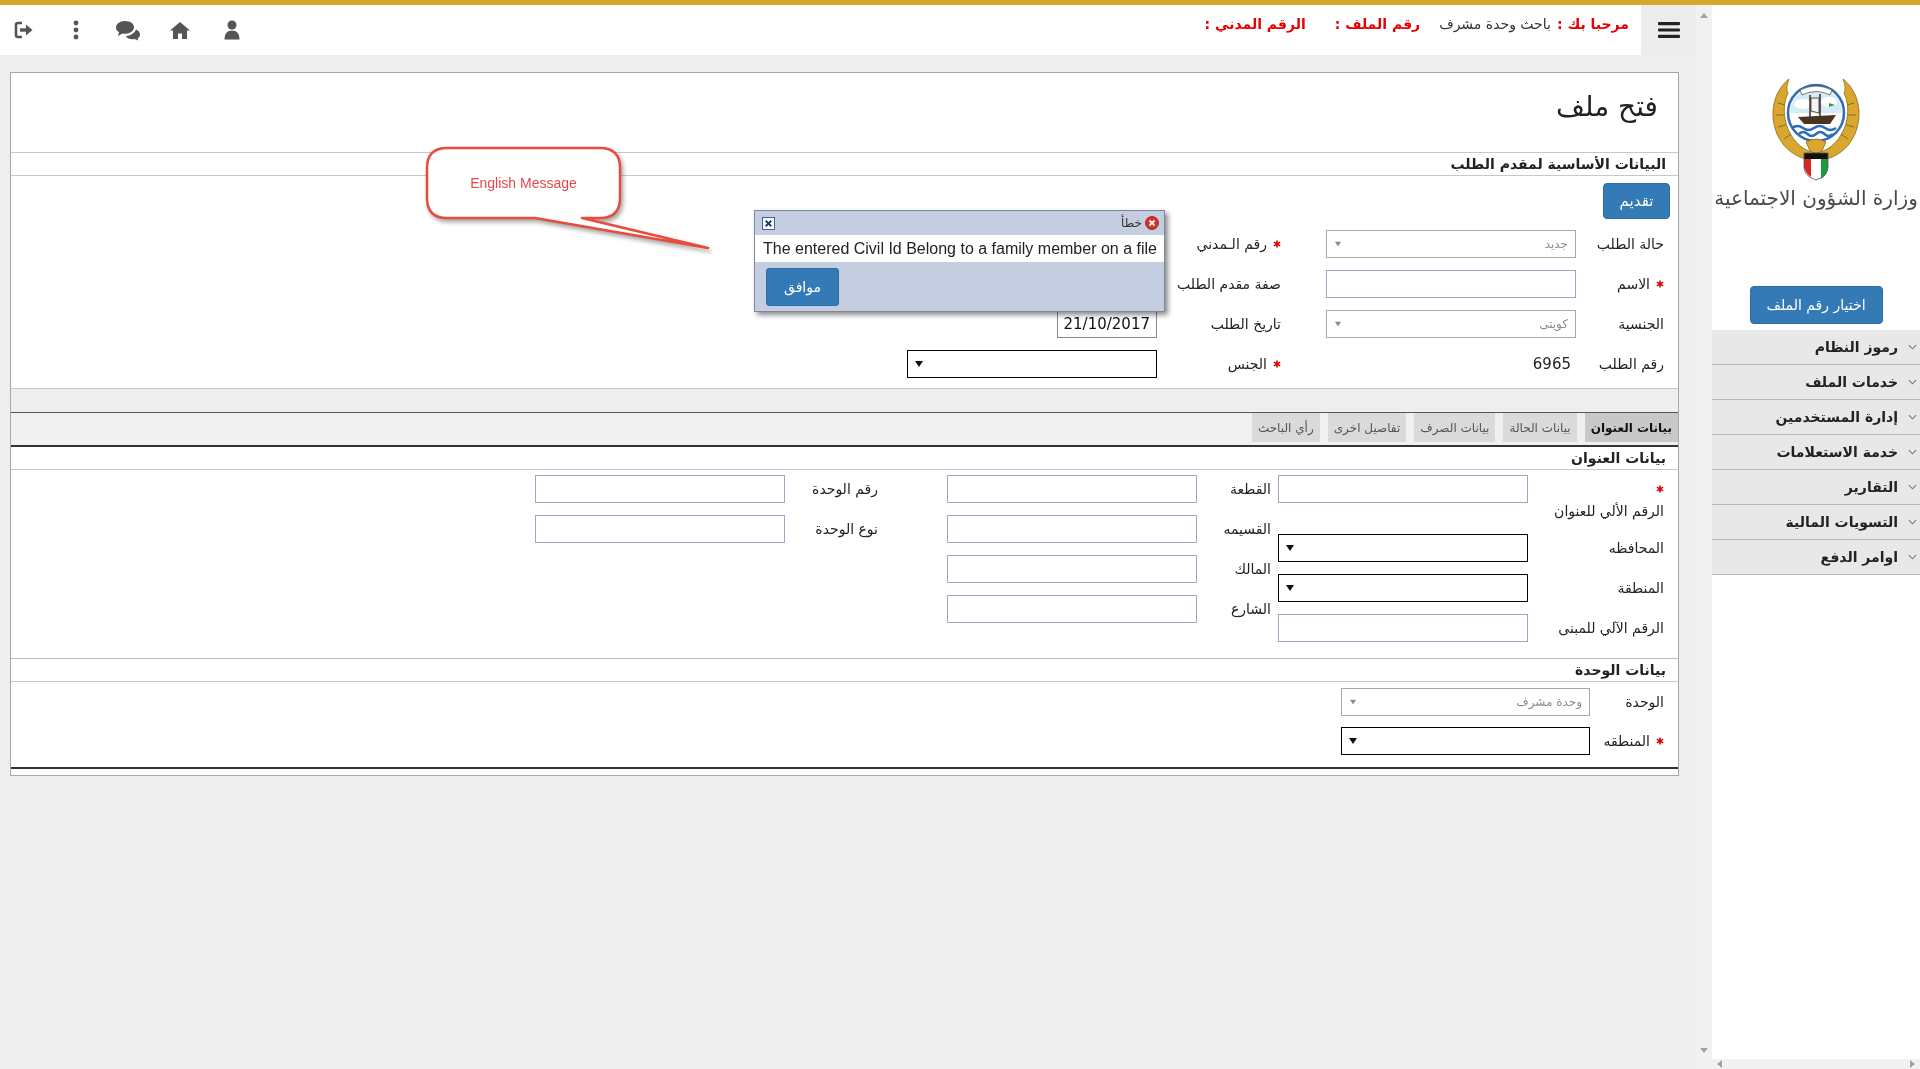 This screenshot has width=1920, height=1069. I want to click on ok-button: موافق, so click(802, 286).